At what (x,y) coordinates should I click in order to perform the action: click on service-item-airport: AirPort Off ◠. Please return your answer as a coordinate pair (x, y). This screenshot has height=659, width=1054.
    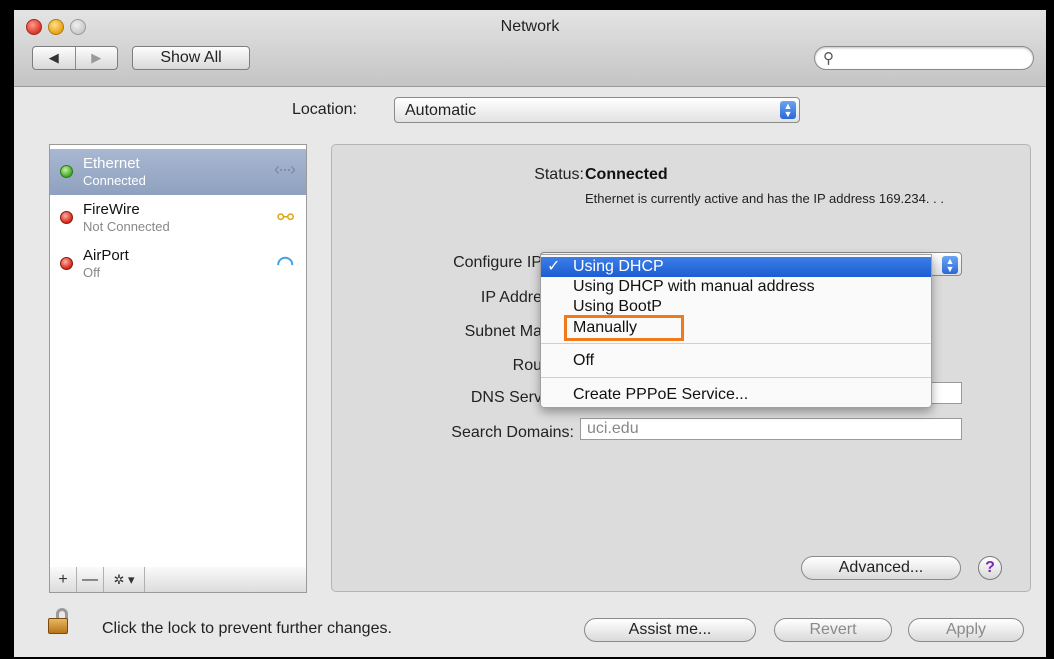
    Looking at the image, I should click on (178, 264).